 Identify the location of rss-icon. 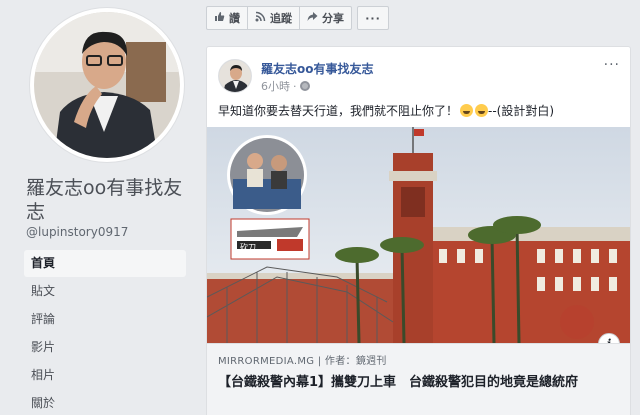
(260, 18).